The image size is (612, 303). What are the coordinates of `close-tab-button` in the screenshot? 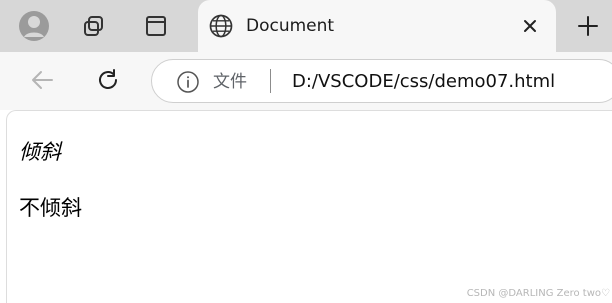 It's located at (530, 26).